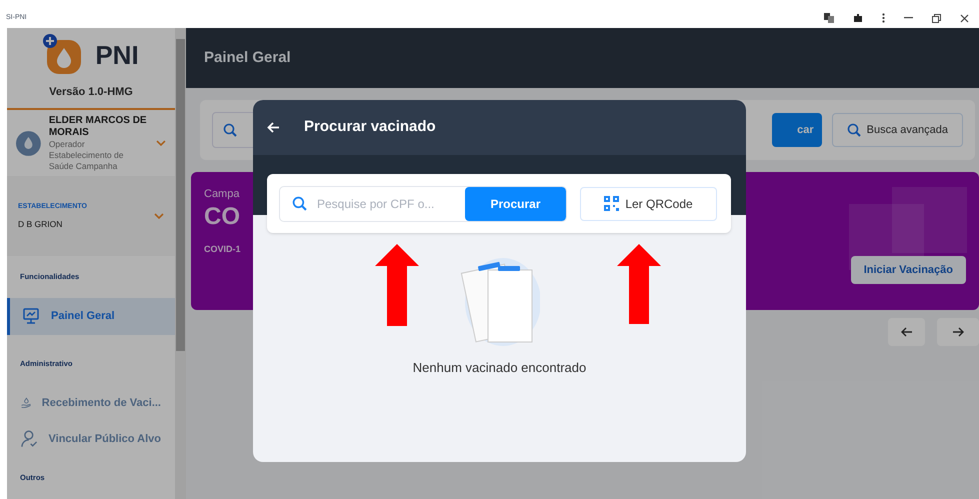  What do you see at coordinates (30, 439) in the screenshot?
I see `user-check-icon` at bounding box center [30, 439].